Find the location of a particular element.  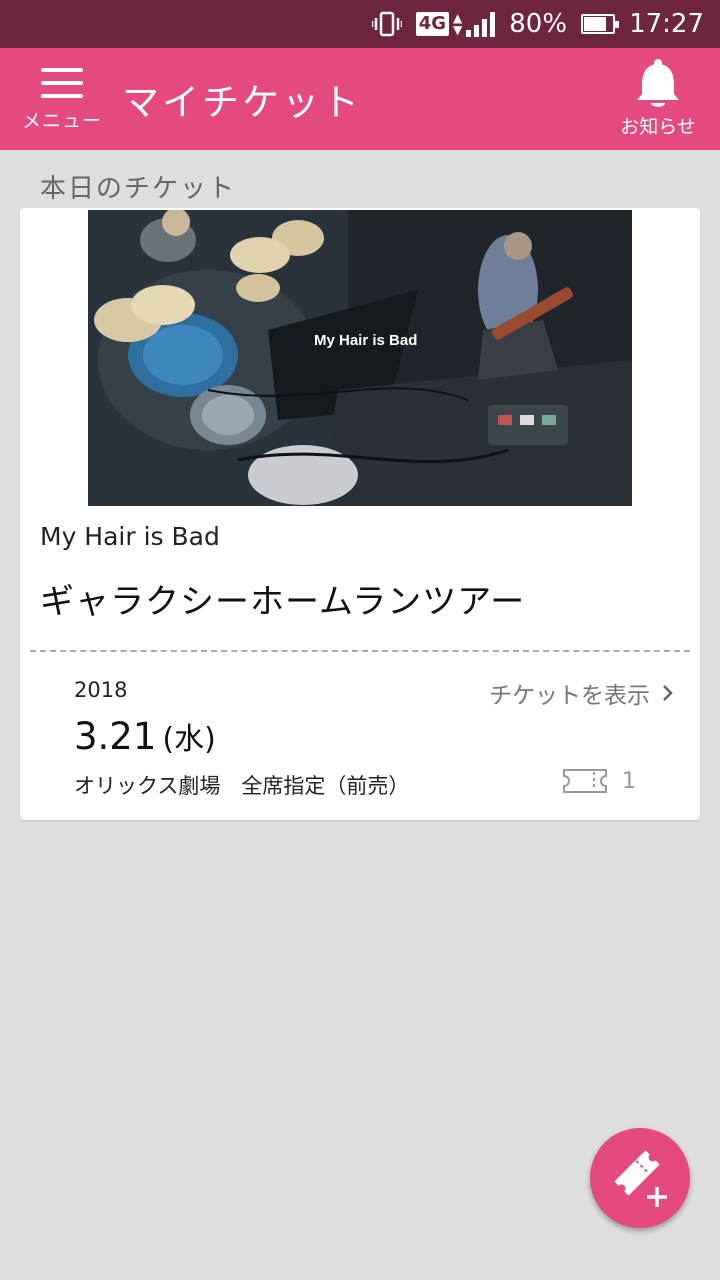

ticket-count-value: 1 is located at coordinates (629, 781).